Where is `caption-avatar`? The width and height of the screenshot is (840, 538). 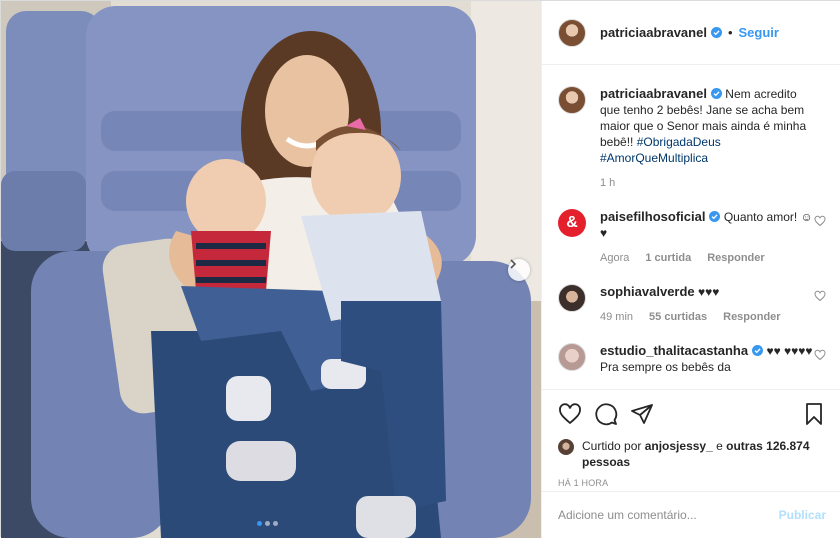 caption-avatar is located at coordinates (572, 100).